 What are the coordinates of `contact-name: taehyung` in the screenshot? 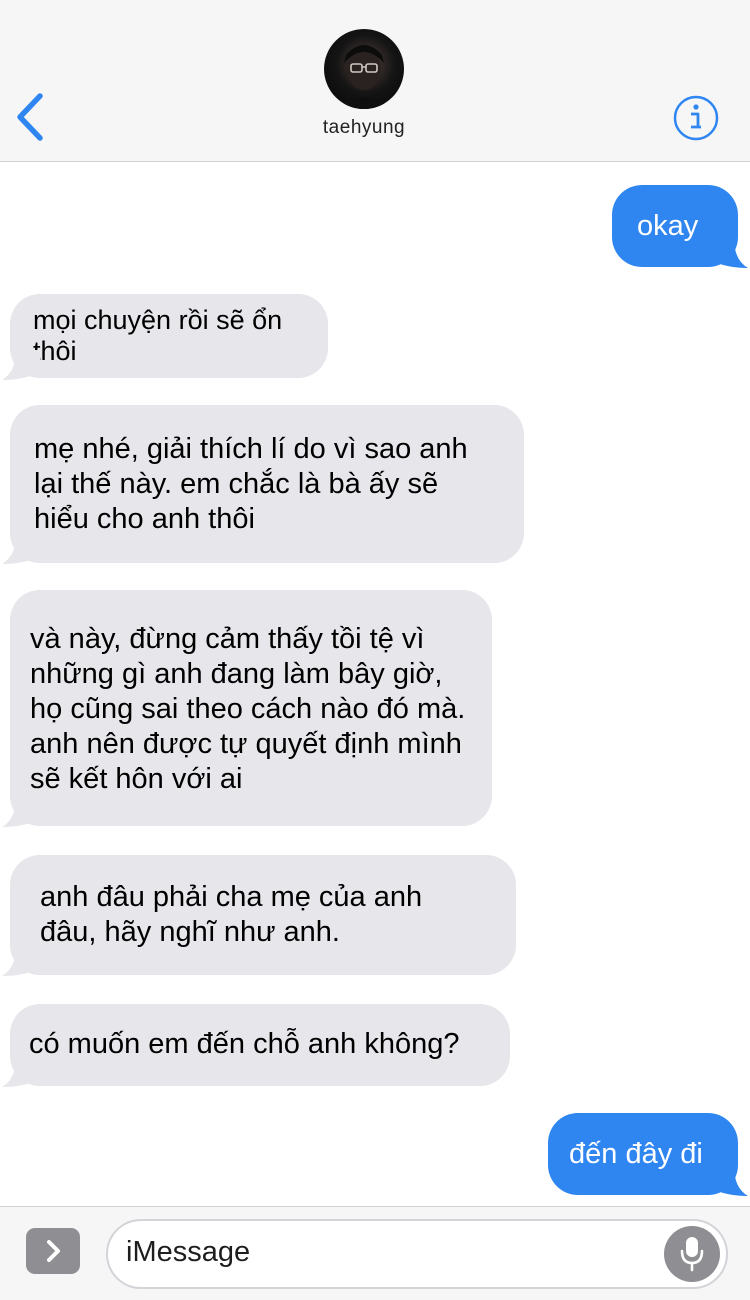 It's located at (364, 128).